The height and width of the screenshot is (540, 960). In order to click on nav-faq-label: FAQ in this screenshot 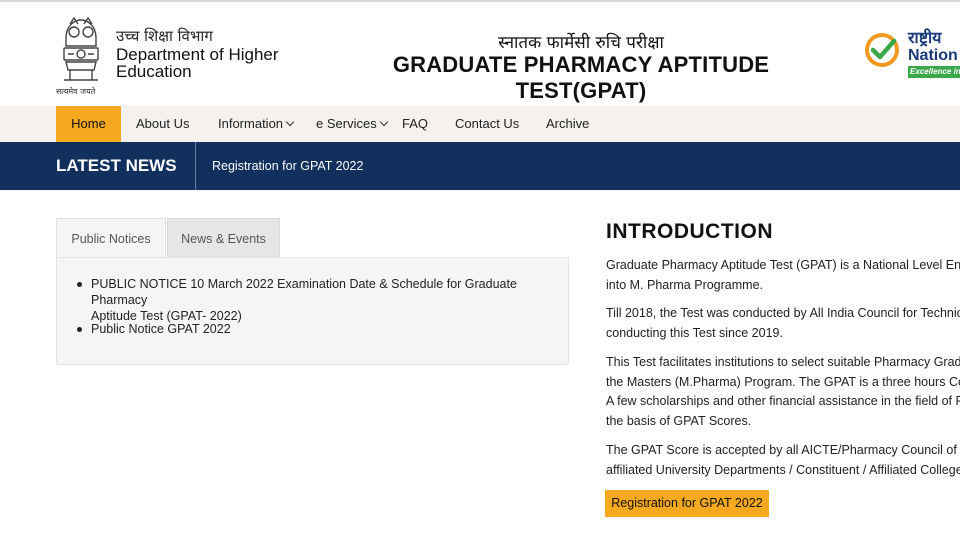, I will do `click(415, 123)`.